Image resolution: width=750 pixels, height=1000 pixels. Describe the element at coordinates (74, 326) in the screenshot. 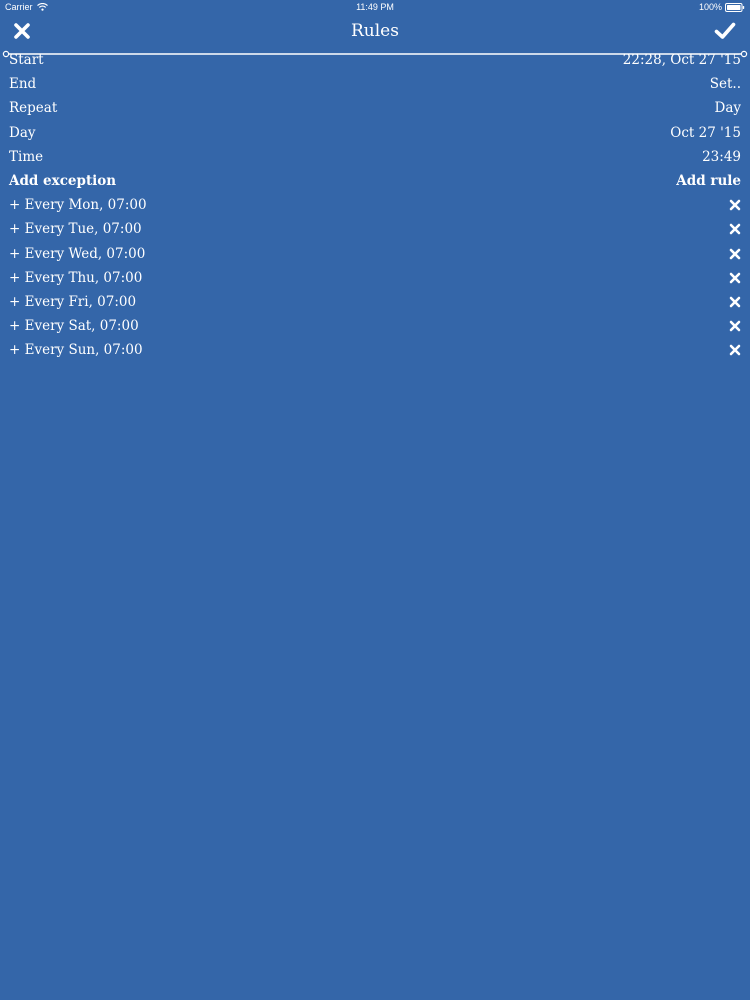

I see `rule-text: + Every Sat, 07:00` at that location.